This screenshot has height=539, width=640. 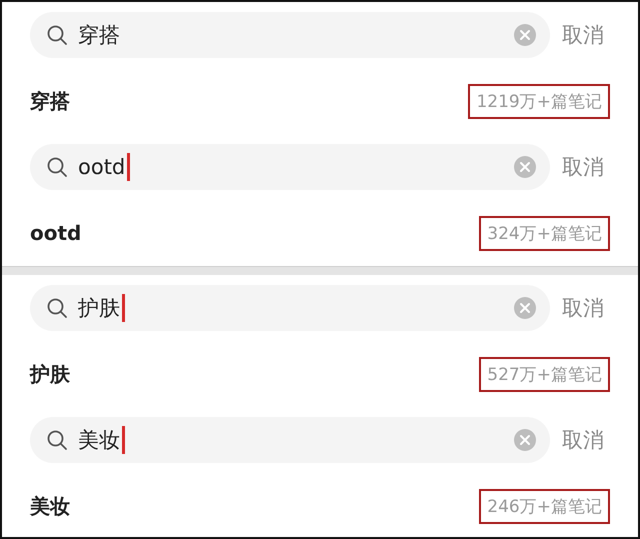 I want to click on search-query: 护肤, so click(x=99, y=308).